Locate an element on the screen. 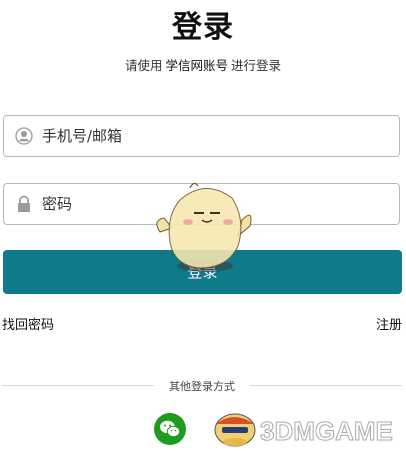  username-input is located at coordinates (212, 136).